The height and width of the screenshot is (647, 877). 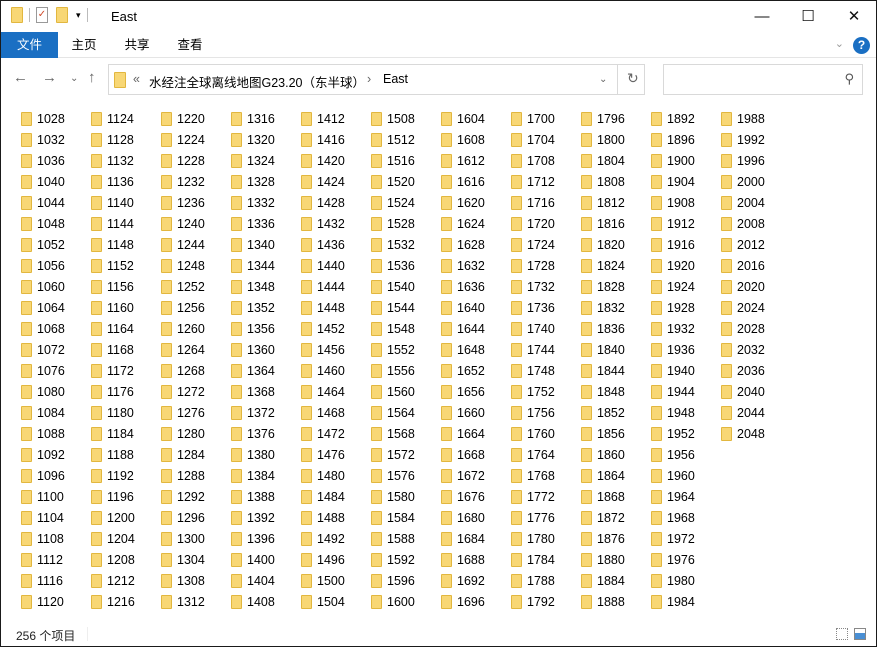 What do you see at coordinates (616, 160) in the screenshot?
I see `folder-item: 1804` at bounding box center [616, 160].